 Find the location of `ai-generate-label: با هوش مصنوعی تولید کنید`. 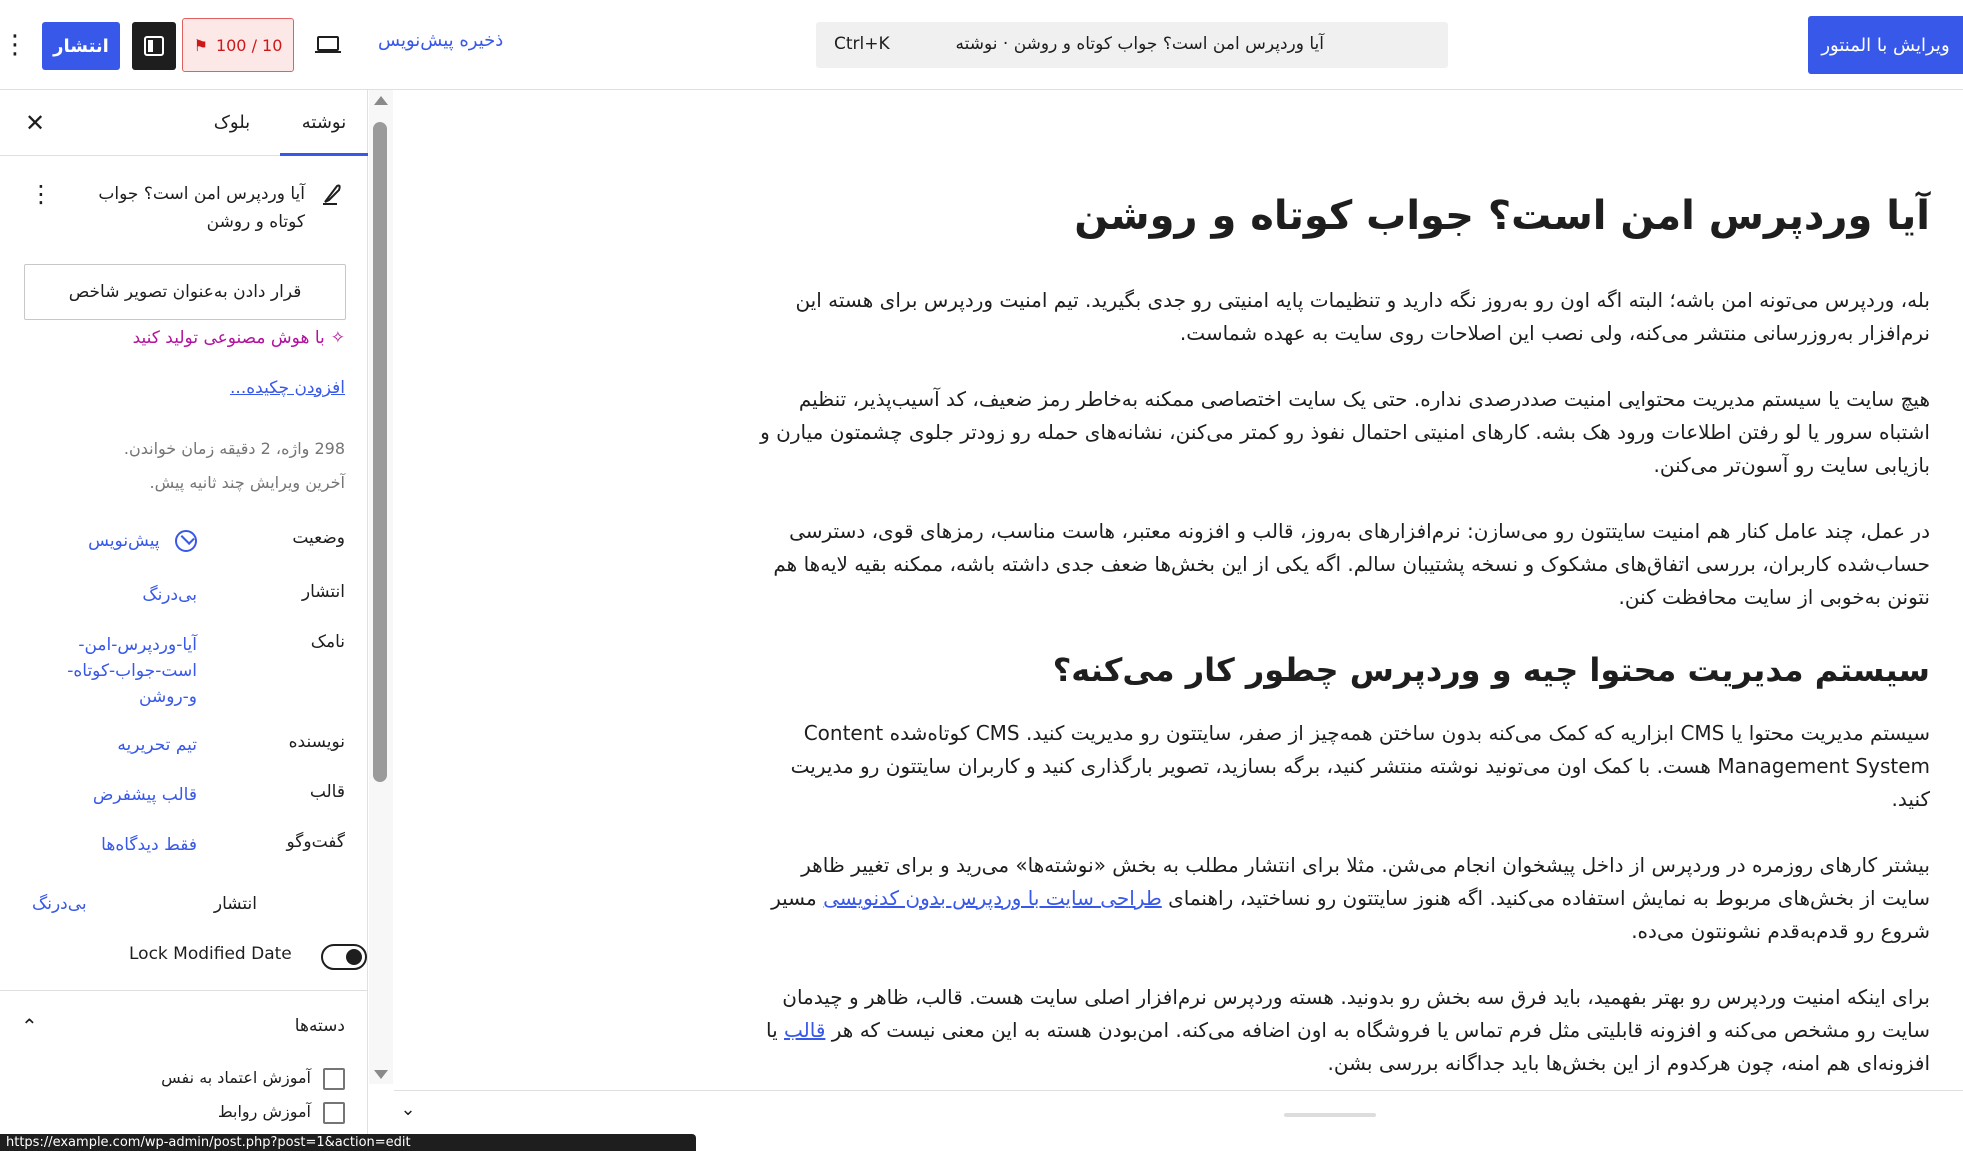

ai-generate-label: با هوش مصنوعی تولید کنید is located at coordinates (228, 338).